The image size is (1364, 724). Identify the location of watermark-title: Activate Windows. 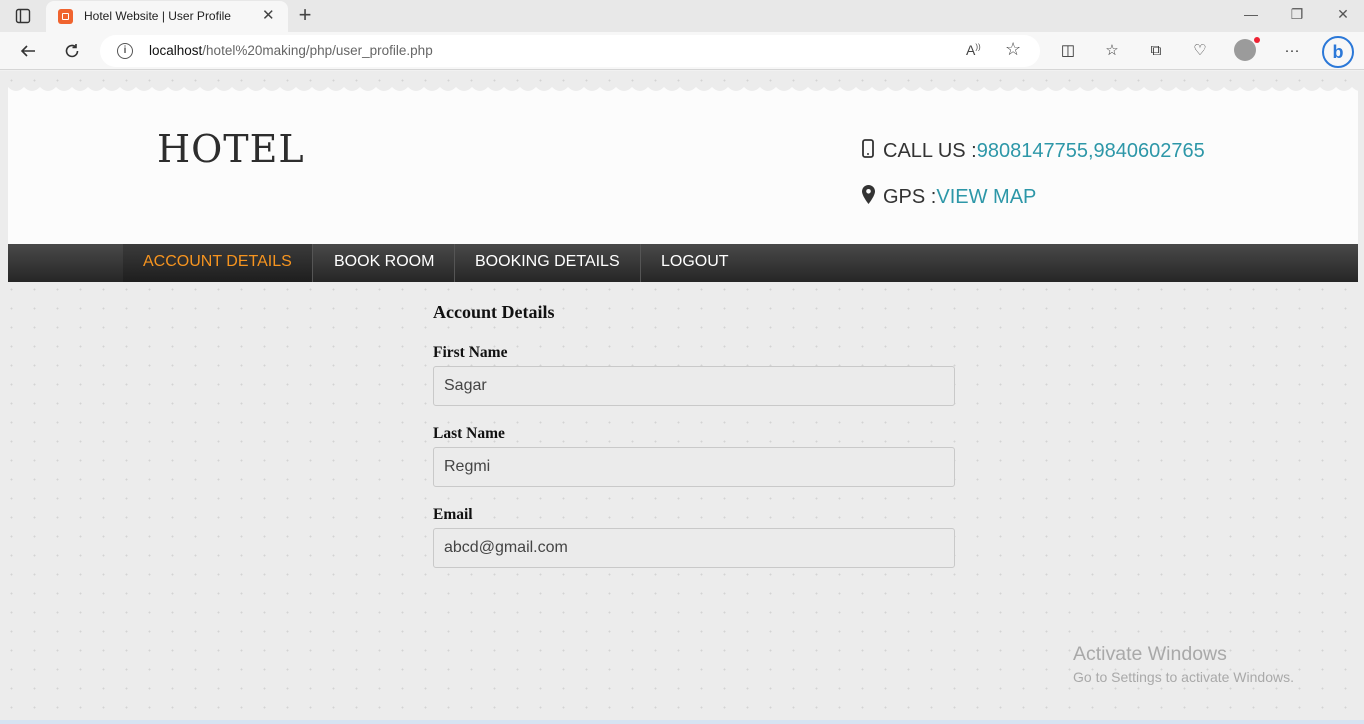
(1150, 654).